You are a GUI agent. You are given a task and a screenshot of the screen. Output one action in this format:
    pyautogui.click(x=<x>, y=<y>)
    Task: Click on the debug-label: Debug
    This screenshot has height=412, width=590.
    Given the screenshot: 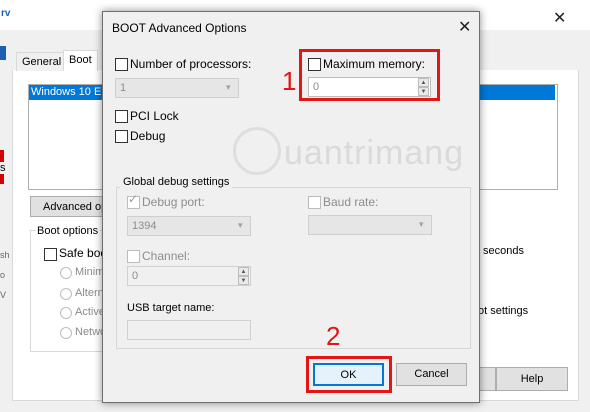 What is the action you would take?
    pyautogui.click(x=148, y=136)
    